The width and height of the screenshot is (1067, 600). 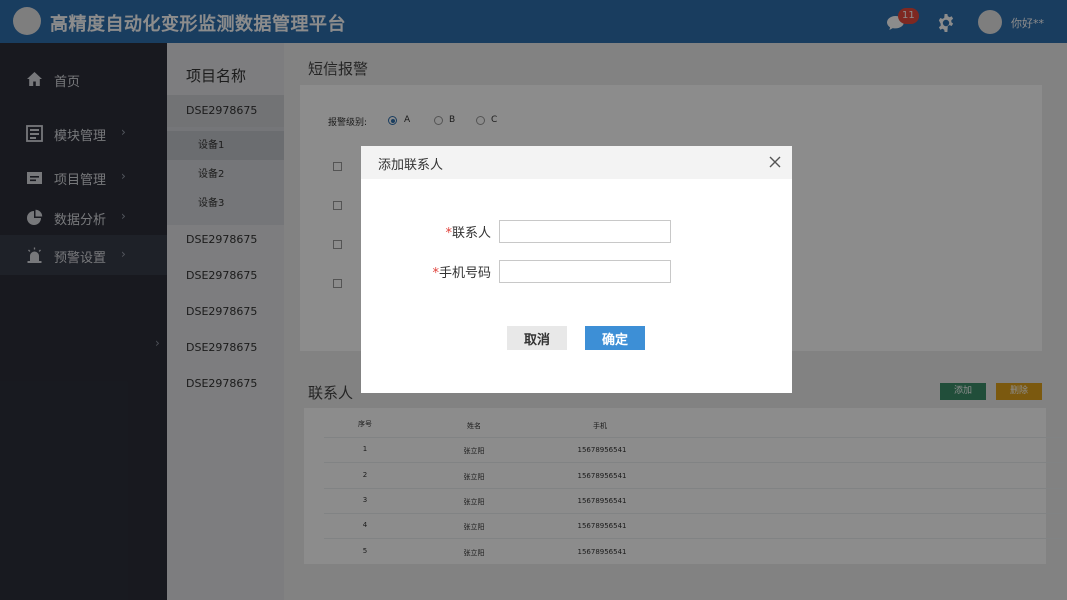 What do you see at coordinates (585, 271) in the screenshot?
I see `phone-number-input` at bounding box center [585, 271].